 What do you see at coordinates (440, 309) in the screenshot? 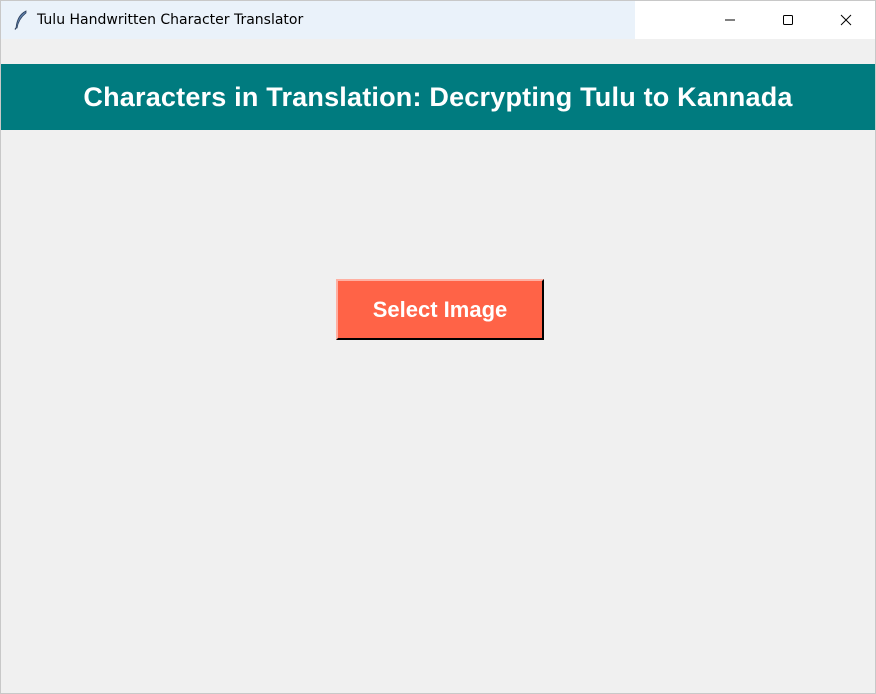
I see `select-image-button: Select Image` at bounding box center [440, 309].